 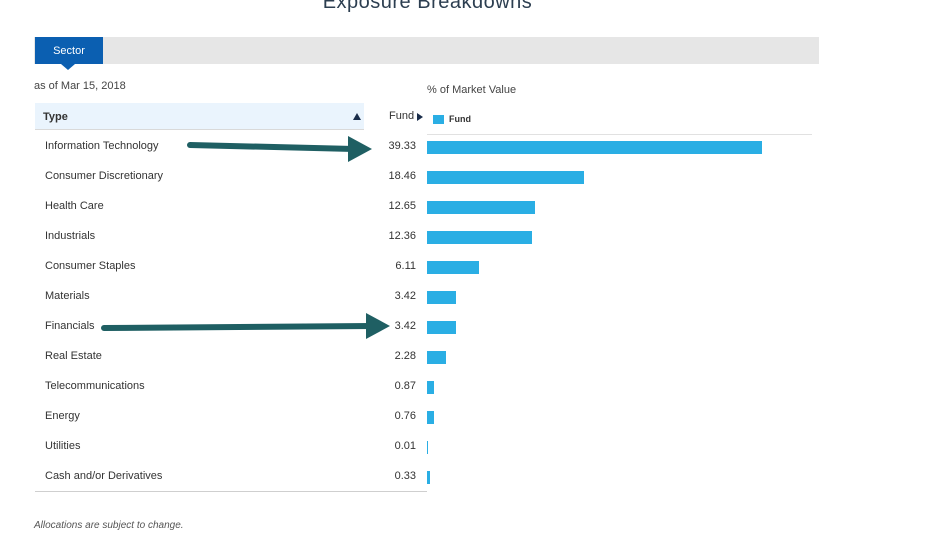 I want to click on table-header, so click(x=199, y=116).